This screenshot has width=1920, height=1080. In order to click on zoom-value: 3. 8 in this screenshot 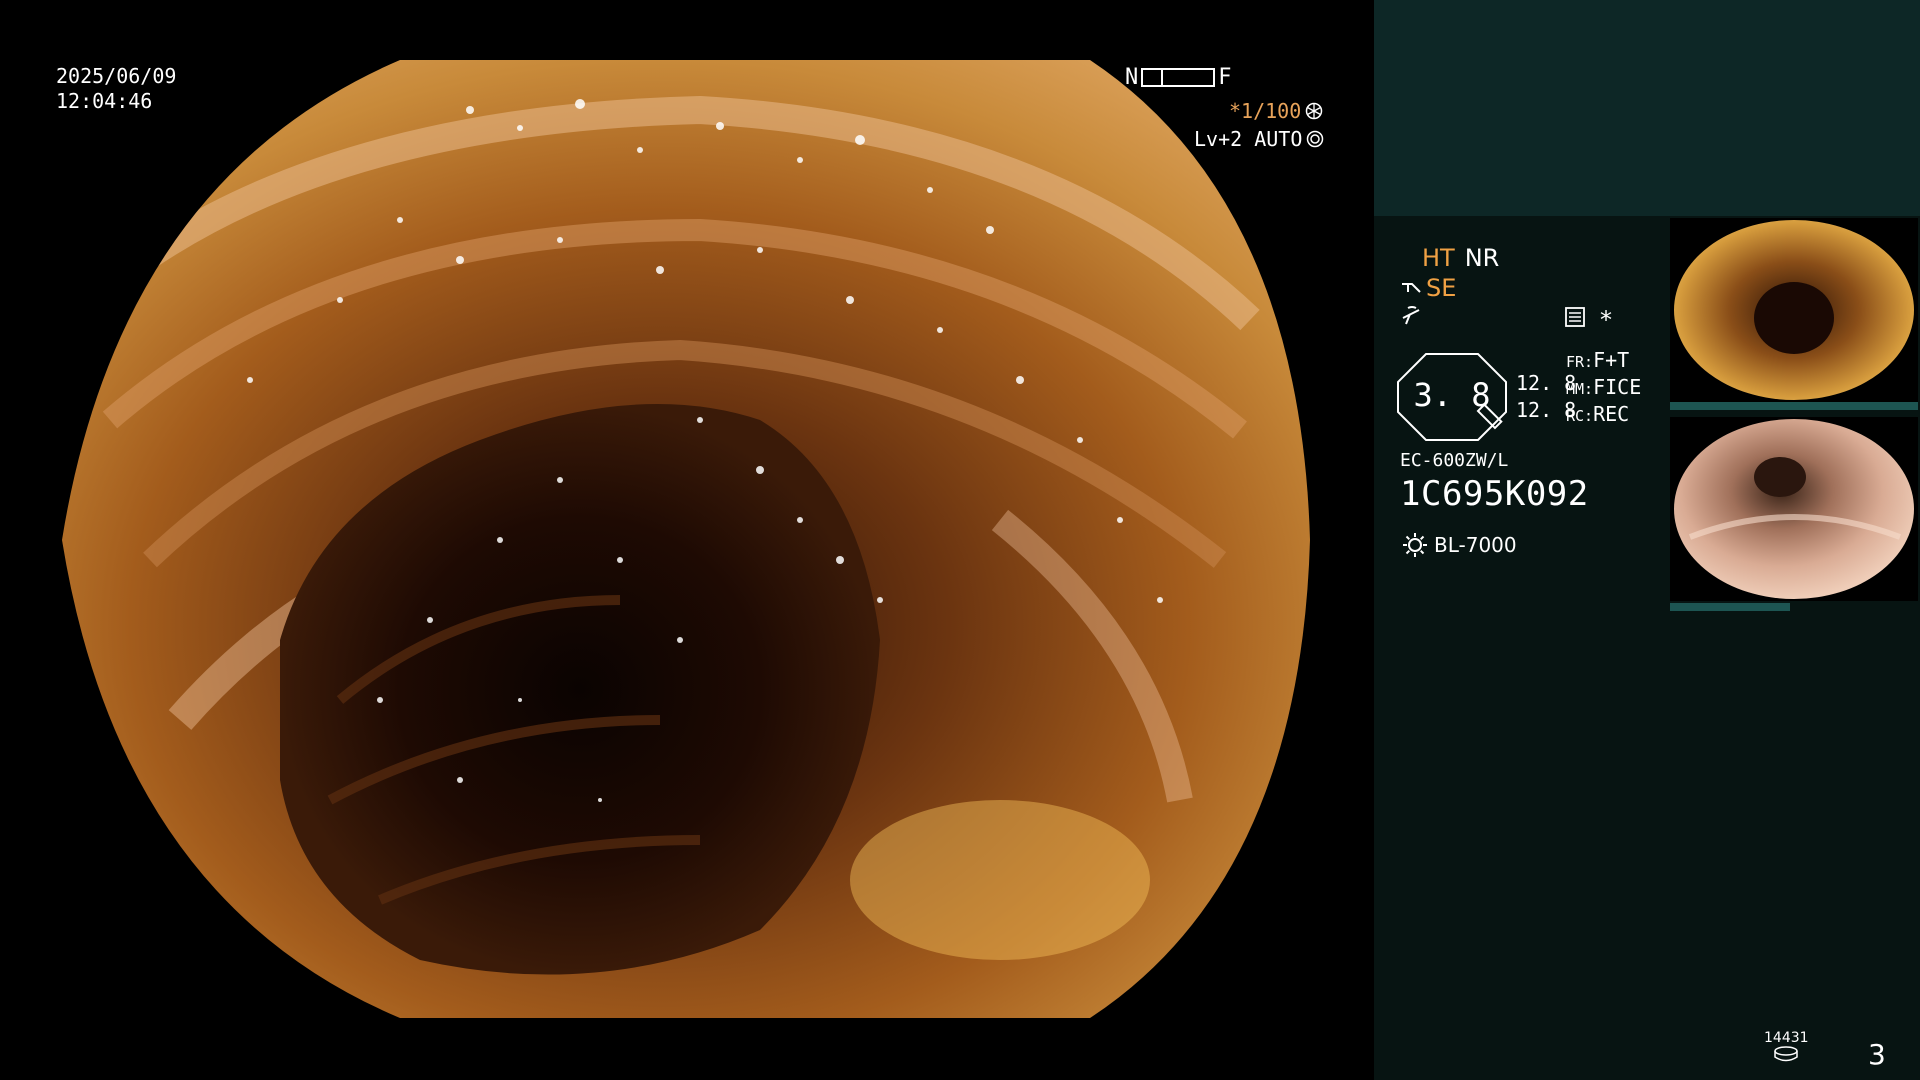, I will do `click(1452, 395)`.